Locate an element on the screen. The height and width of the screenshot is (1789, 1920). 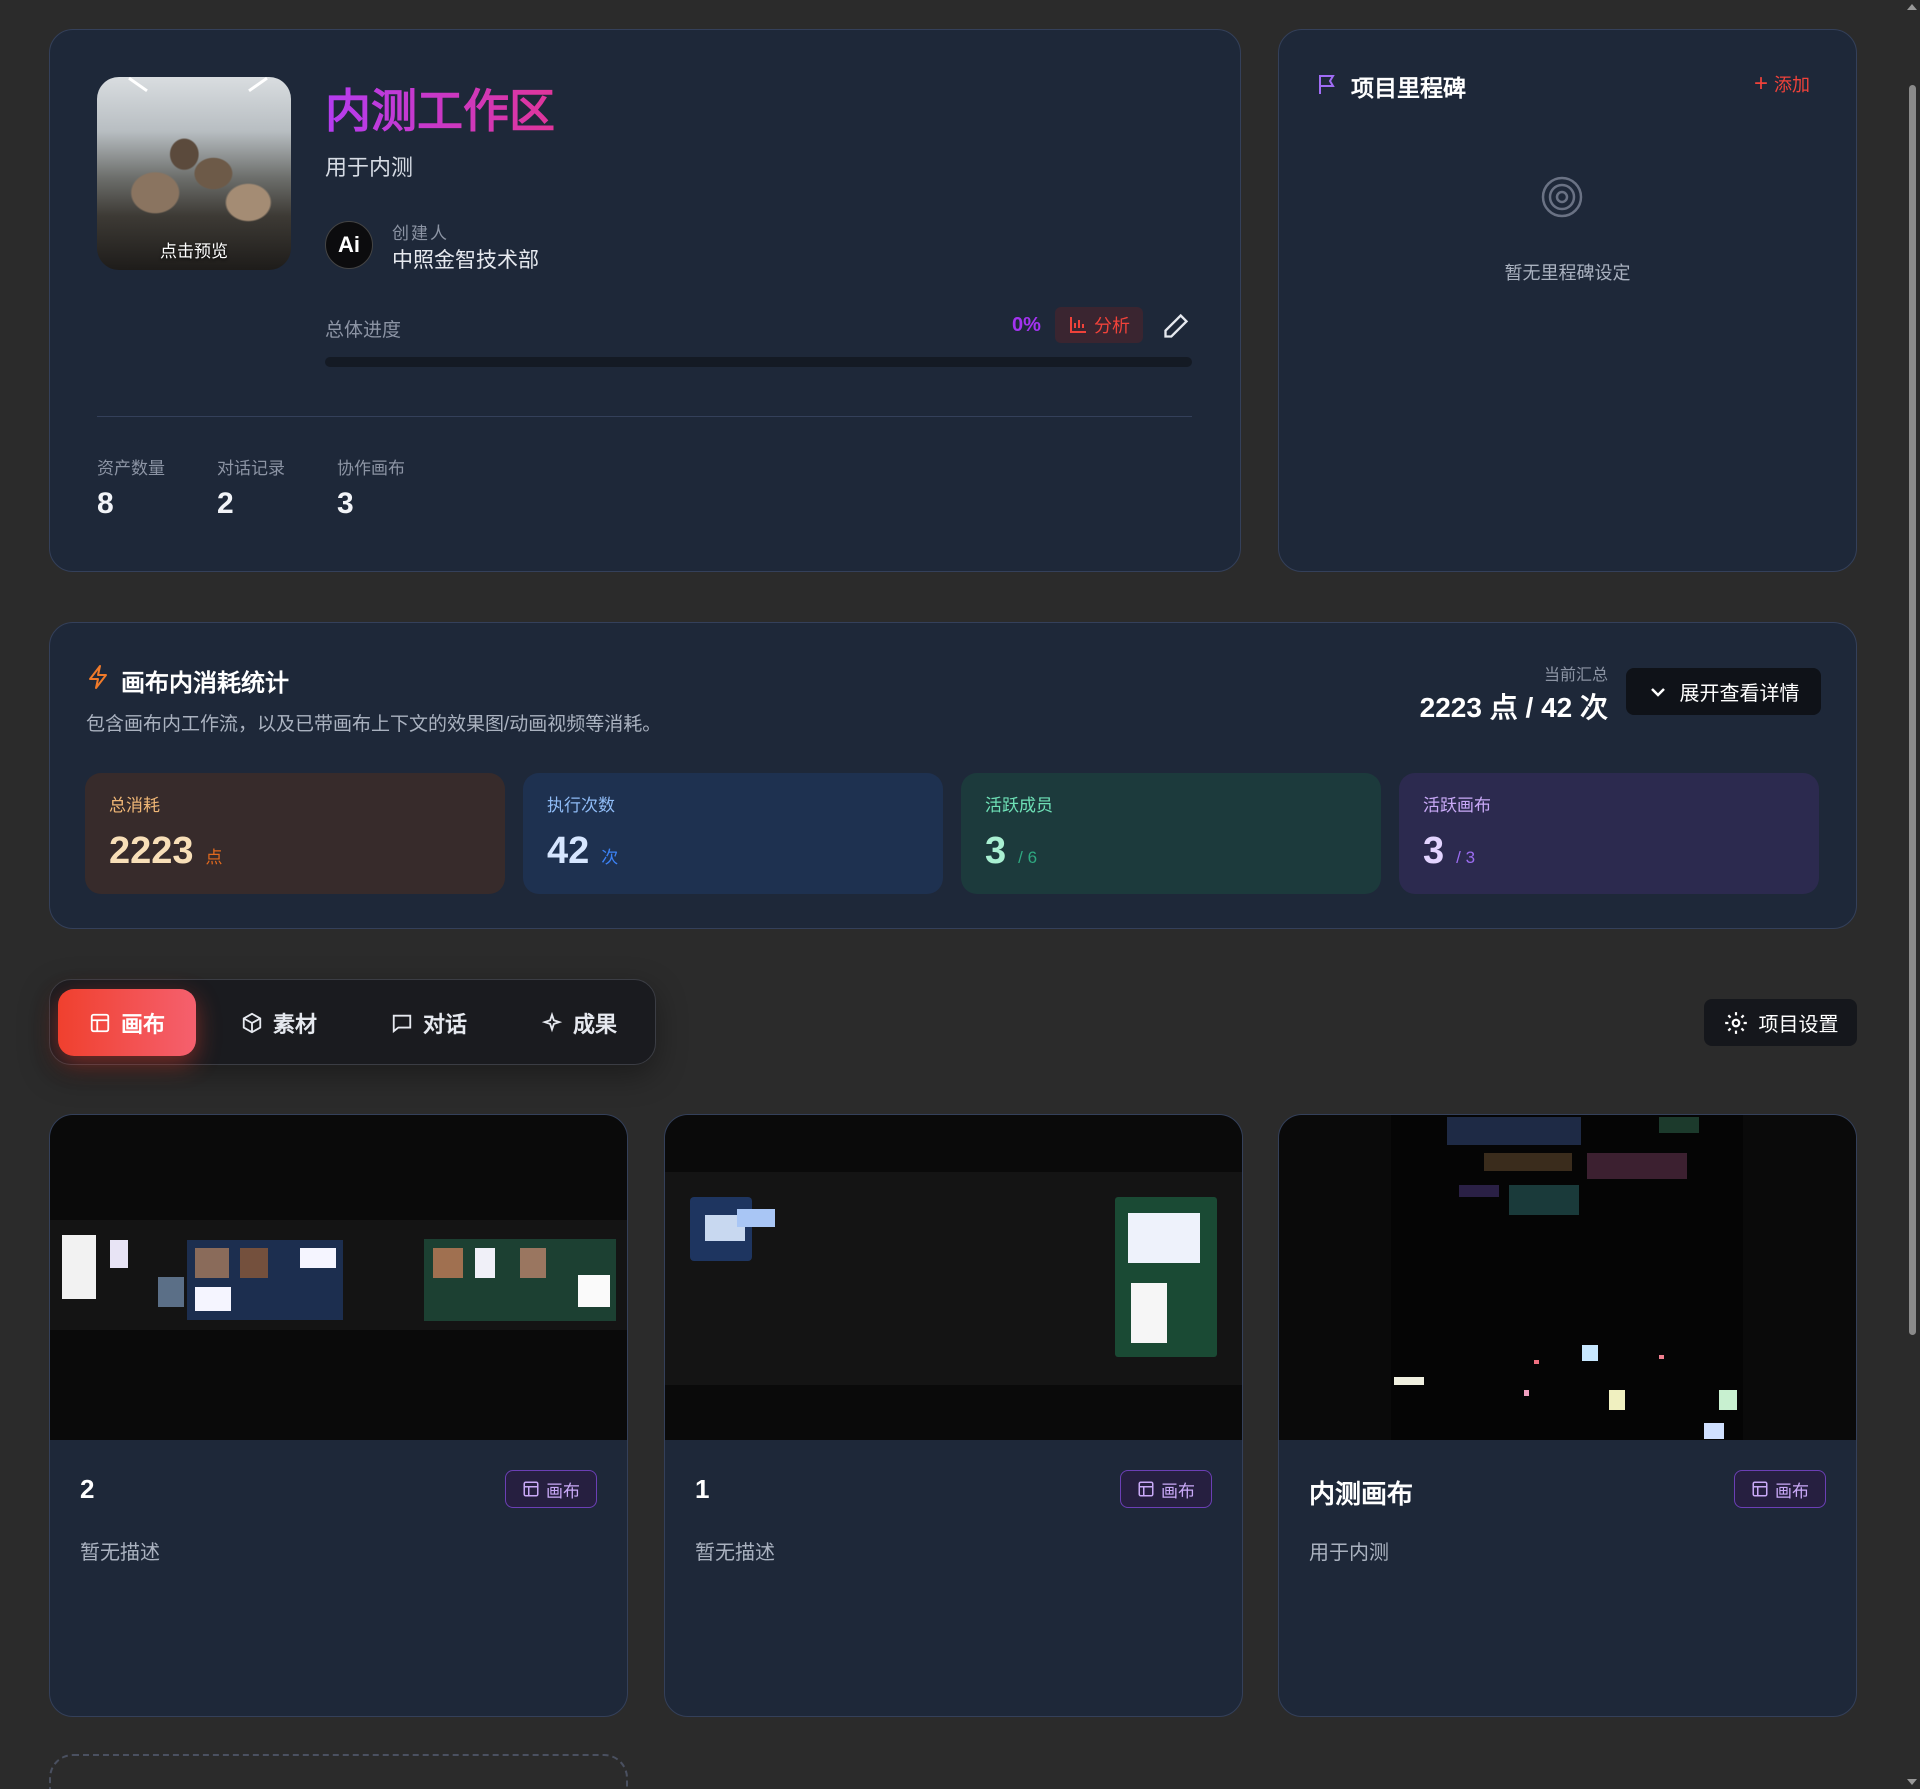
scroll-down-arrow is located at coordinates (1912, 1782).